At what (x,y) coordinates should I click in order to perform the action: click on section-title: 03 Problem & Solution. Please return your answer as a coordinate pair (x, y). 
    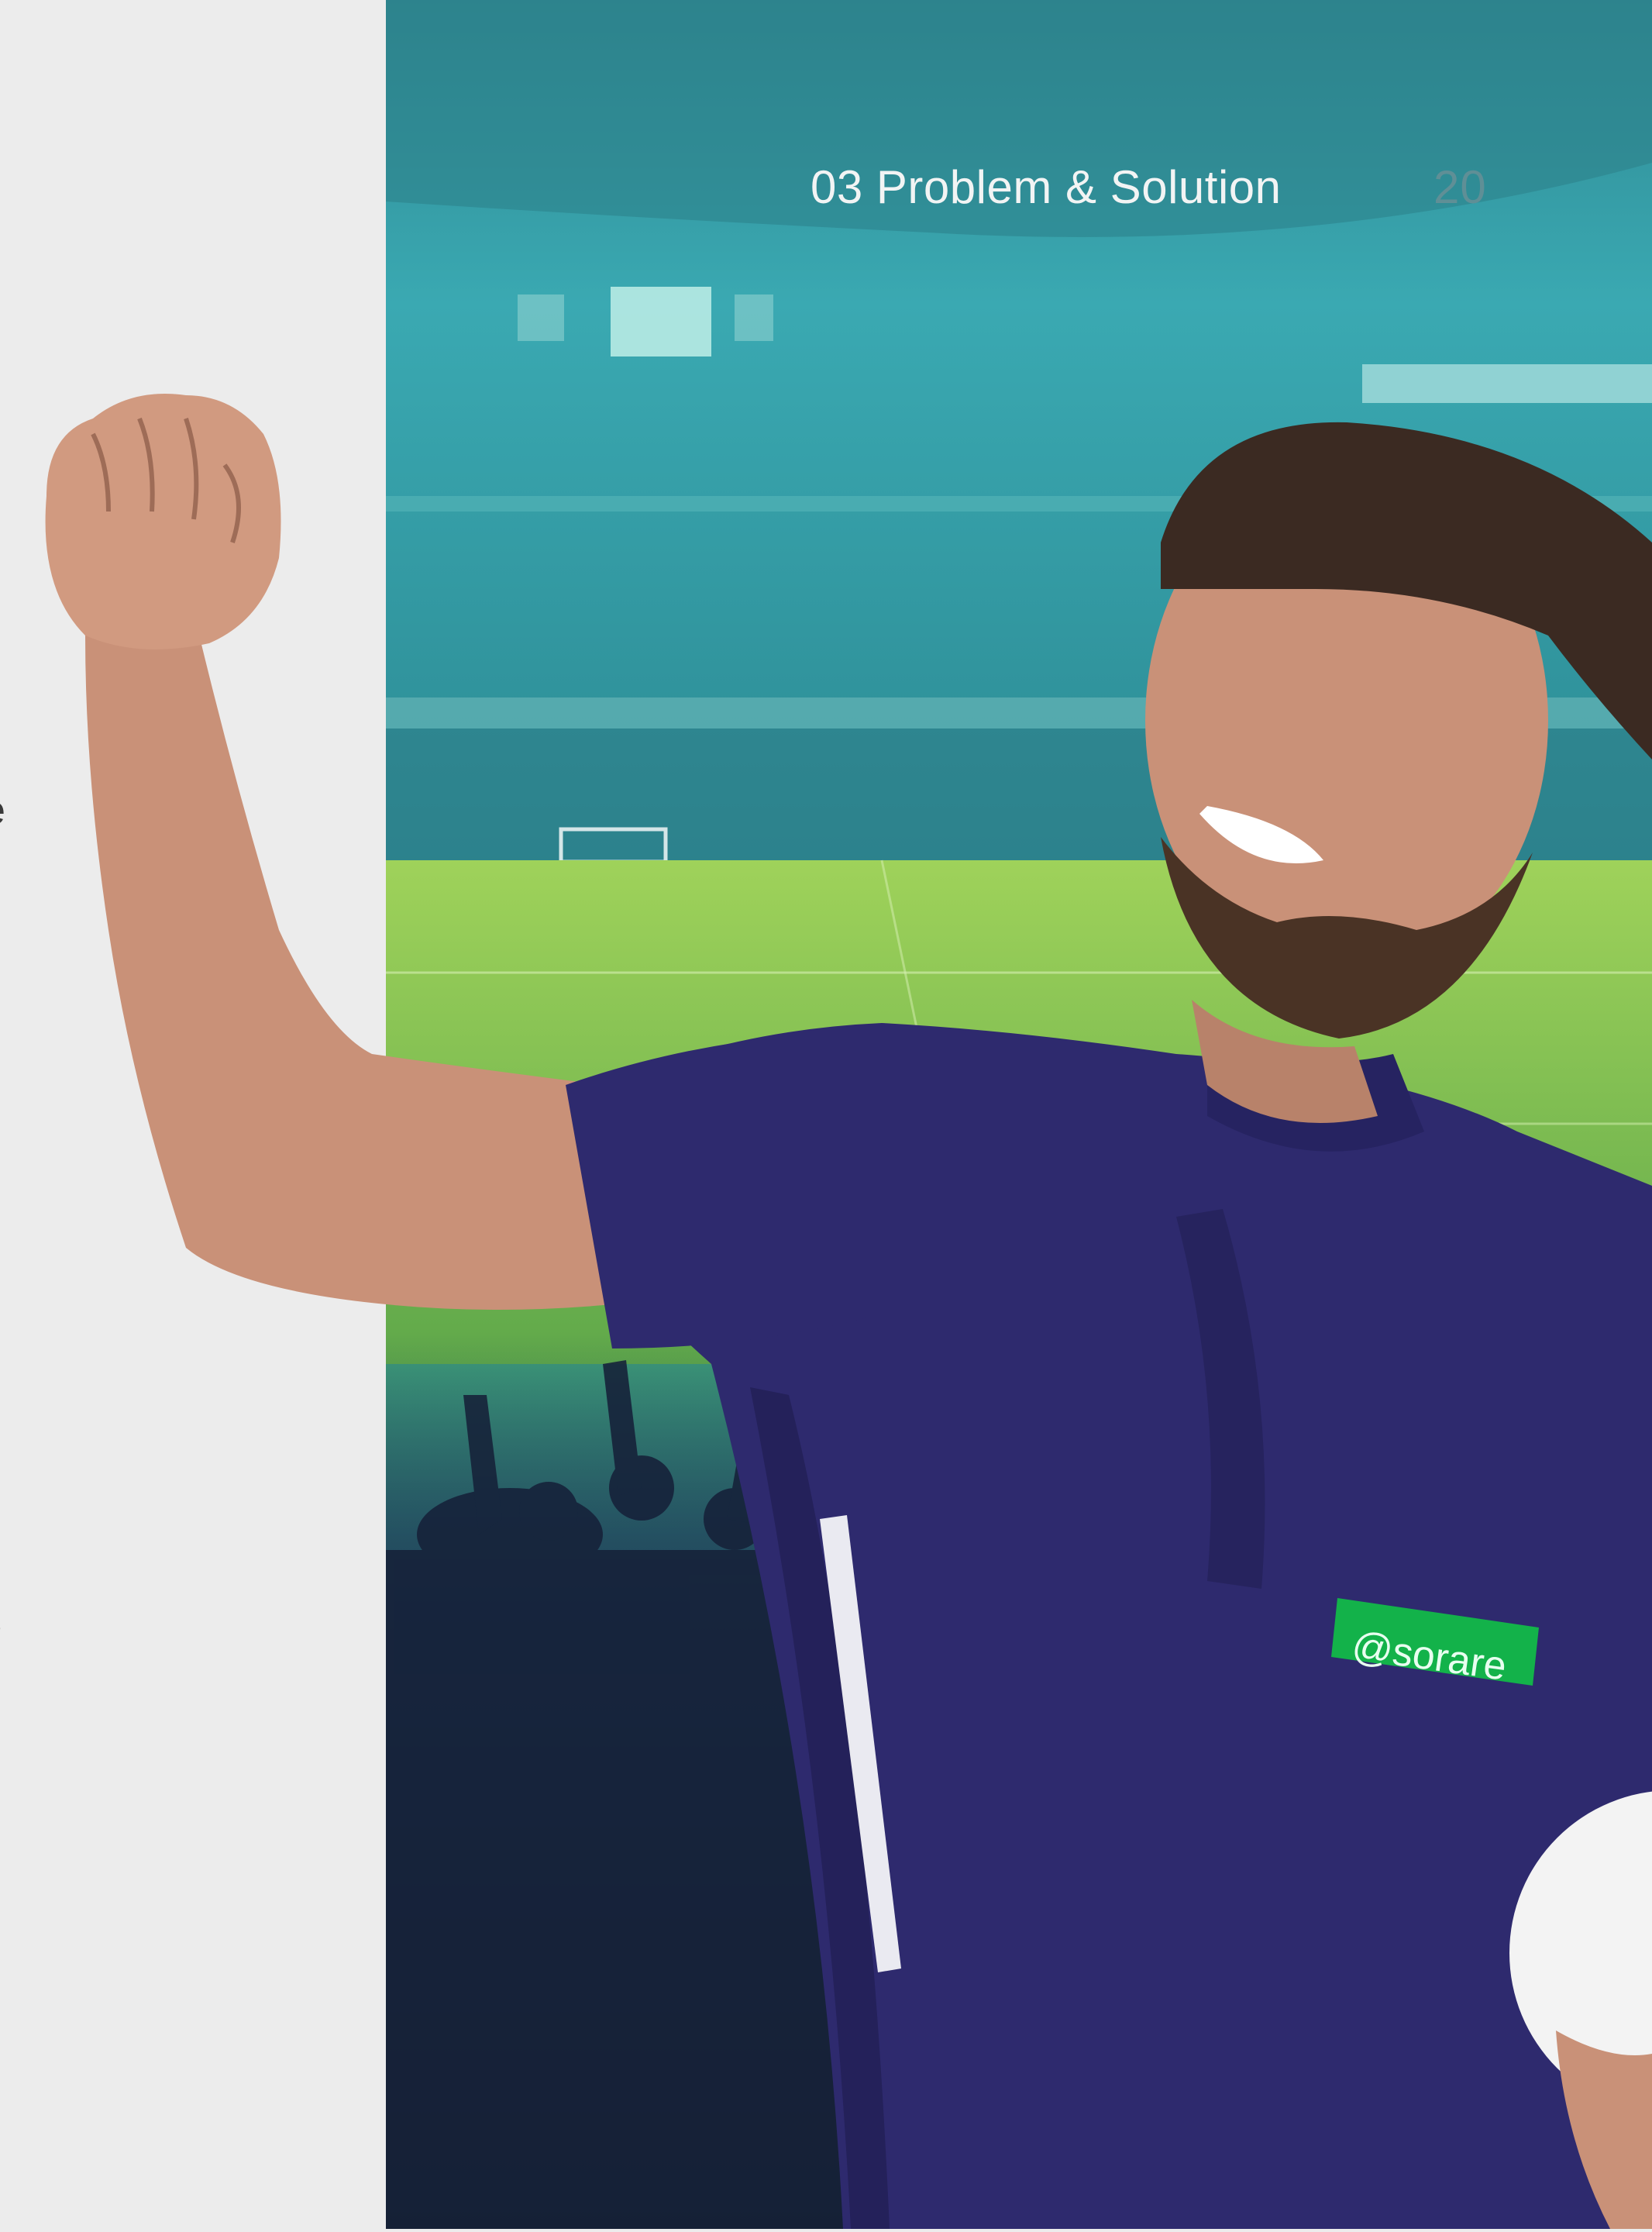
    Looking at the image, I should click on (1046, 186).